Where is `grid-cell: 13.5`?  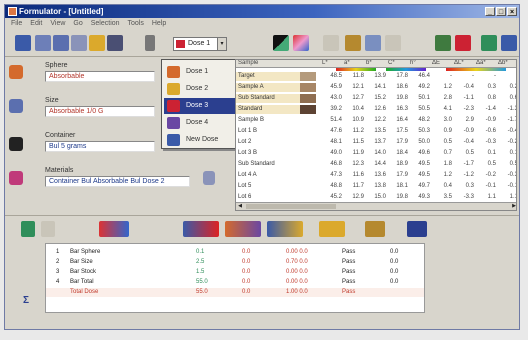
grid-cell: 13.5 is located at coordinates (375, 131).